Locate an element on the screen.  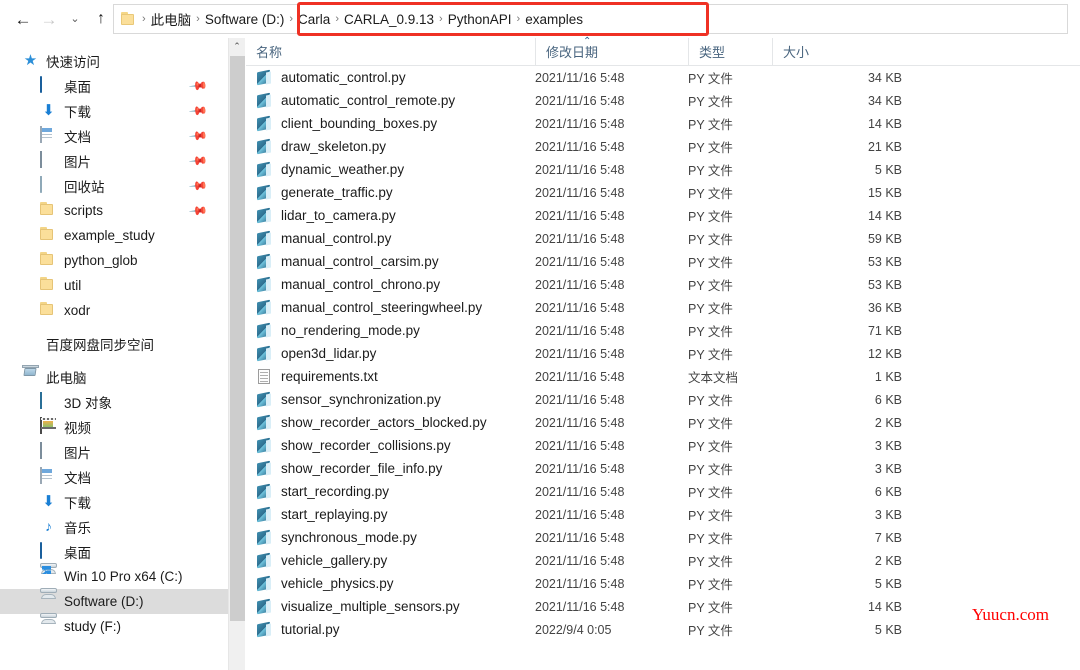
sidebar-item-item: ⬇ 下载 📌 is located at coordinates (114, 110).